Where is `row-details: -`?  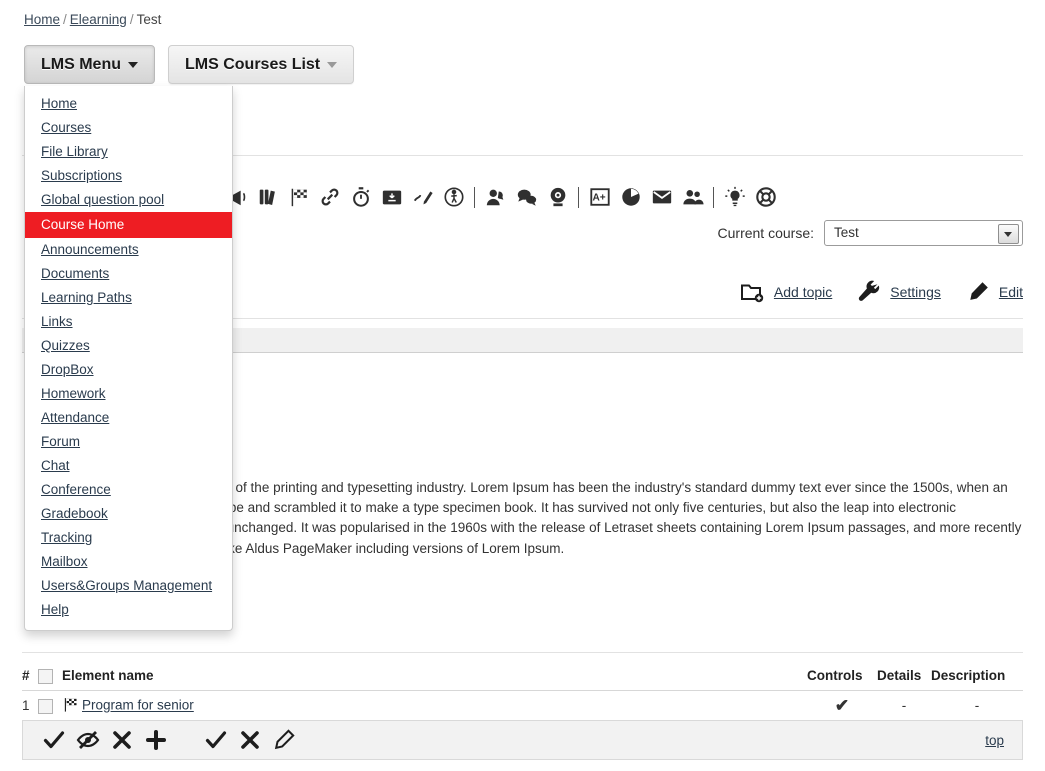
row-details: - is located at coordinates (904, 706).